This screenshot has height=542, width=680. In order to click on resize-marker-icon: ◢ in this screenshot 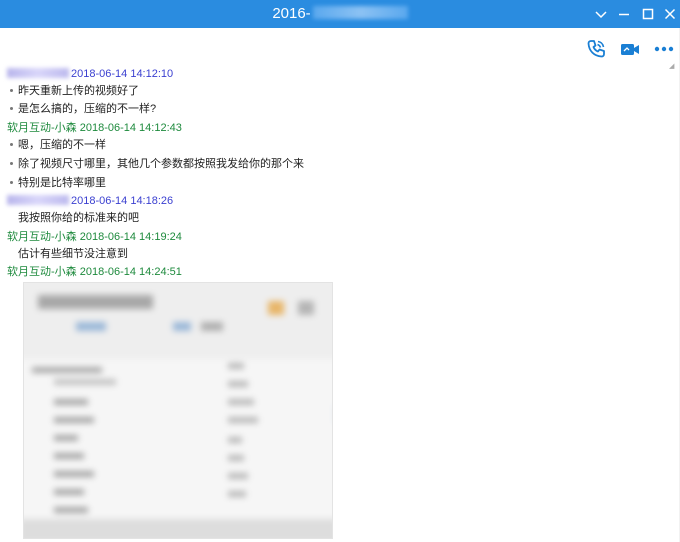, I will do `click(672, 66)`.